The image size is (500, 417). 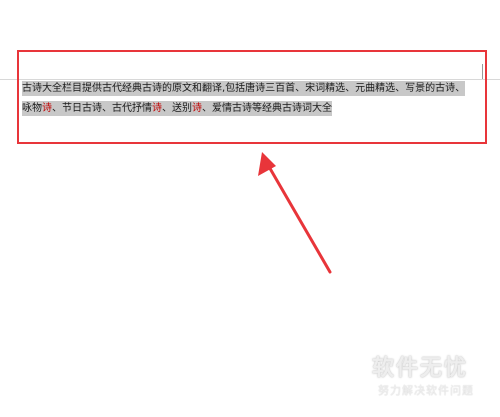 I want to click on arrow-head, so click(x=267, y=164).